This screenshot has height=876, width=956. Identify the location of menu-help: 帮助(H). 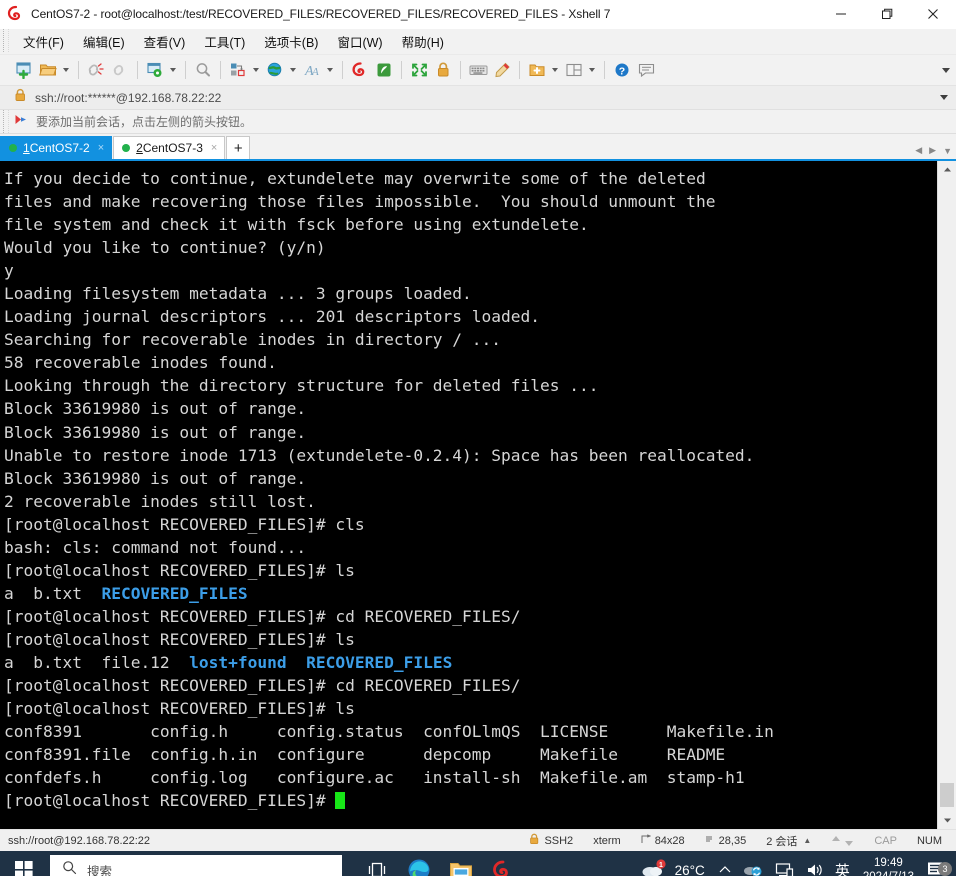
(423, 41).